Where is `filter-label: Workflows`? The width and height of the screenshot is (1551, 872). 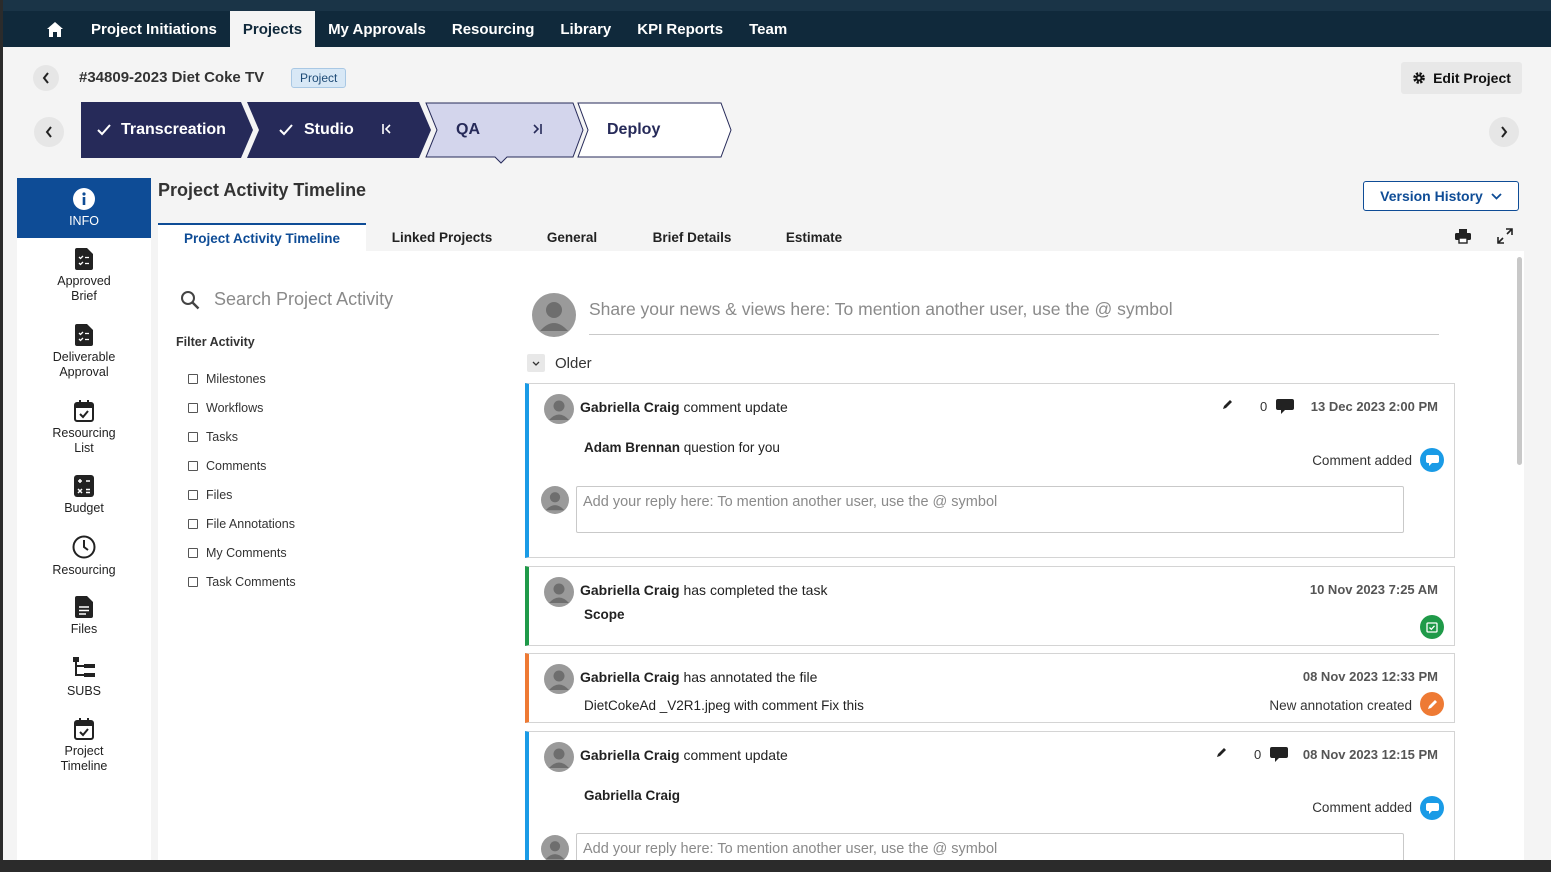
filter-label: Workflows is located at coordinates (235, 408).